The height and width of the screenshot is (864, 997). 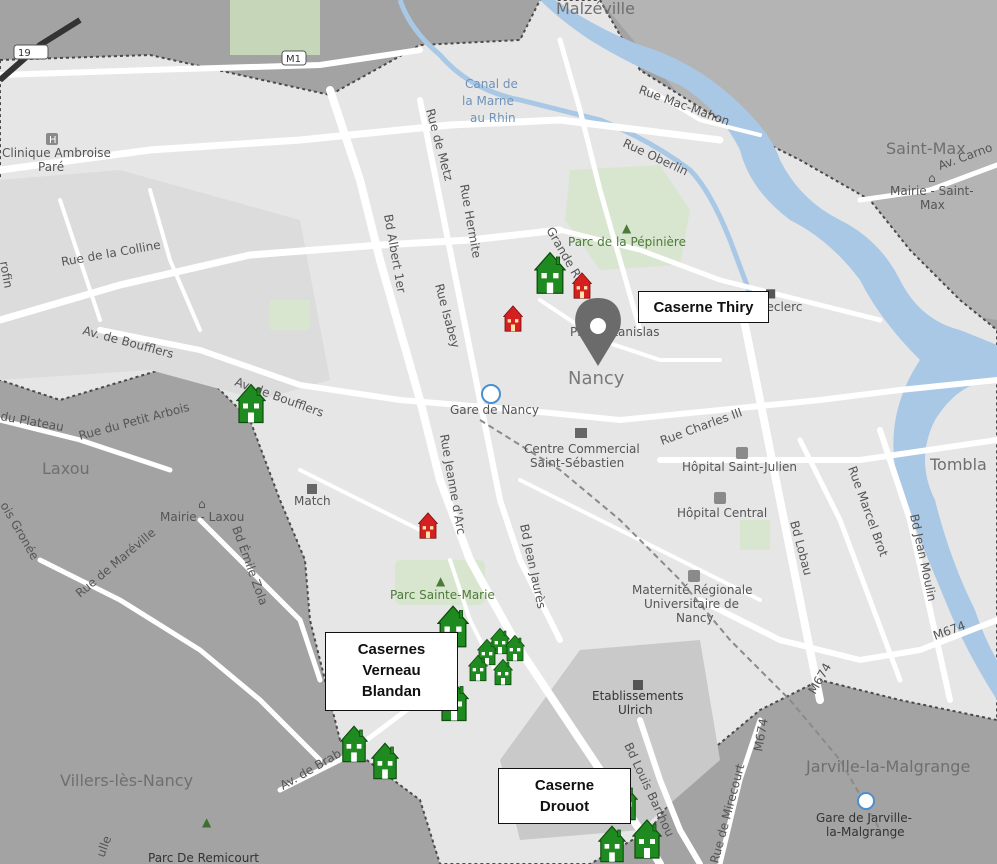 What do you see at coordinates (577, 463) in the screenshot?
I see `poi-centre-2: Saint-Sébastien` at bounding box center [577, 463].